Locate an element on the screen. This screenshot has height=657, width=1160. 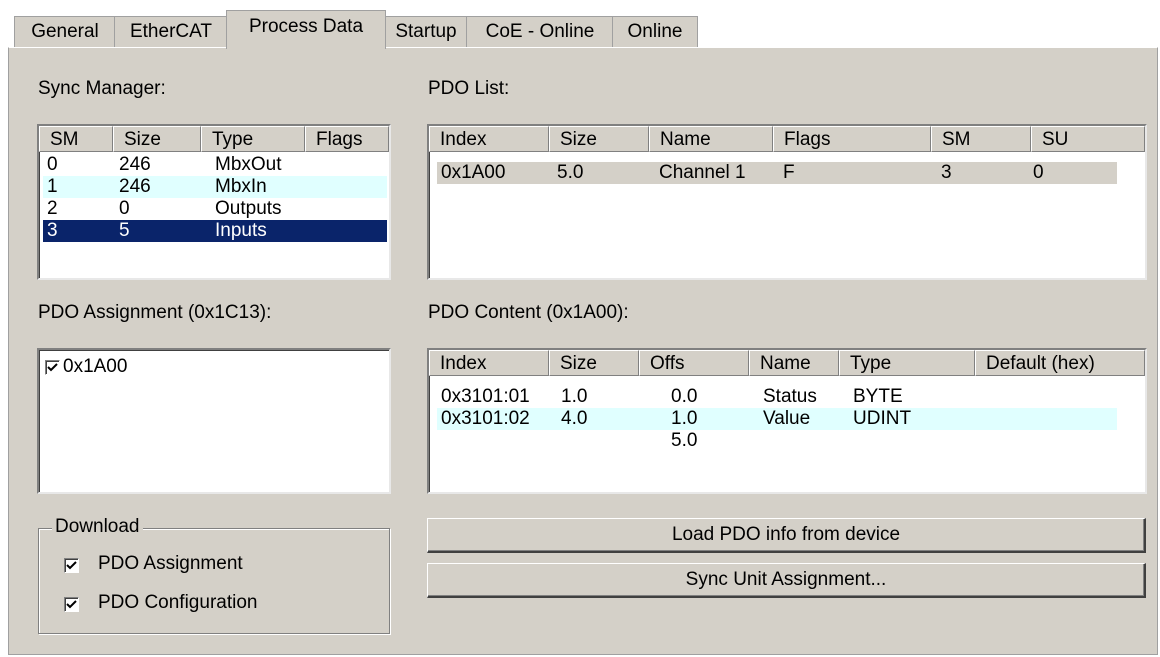
pdo-configuration-option-label: PDO Configuration is located at coordinates (177, 603).